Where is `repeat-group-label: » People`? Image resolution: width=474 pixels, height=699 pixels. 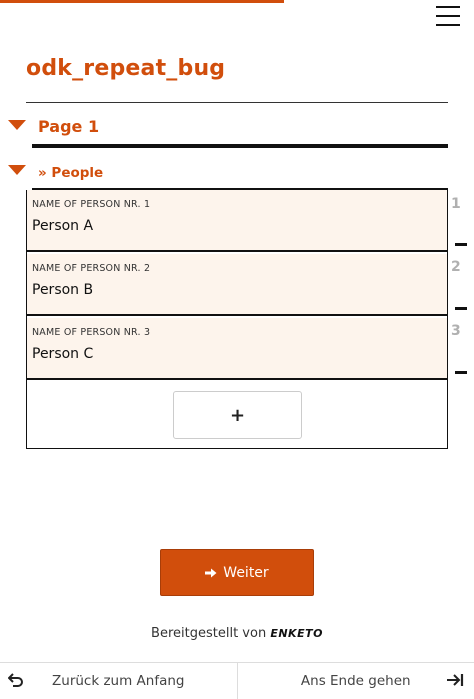 repeat-group-label: » People is located at coordinates (70, 173).